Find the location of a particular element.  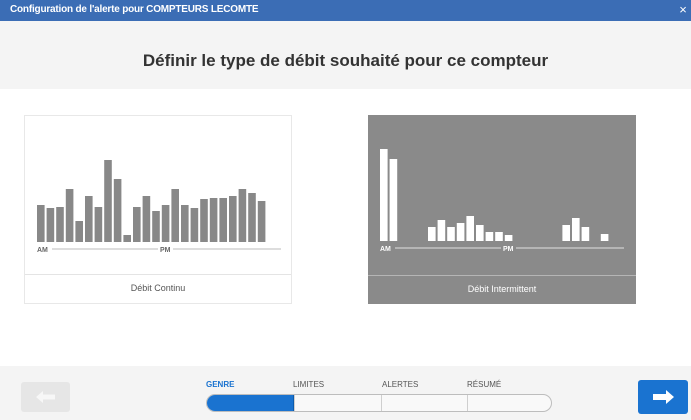

option-label-intermittent: Débit Intermittent is located at coordinates (502, 289).